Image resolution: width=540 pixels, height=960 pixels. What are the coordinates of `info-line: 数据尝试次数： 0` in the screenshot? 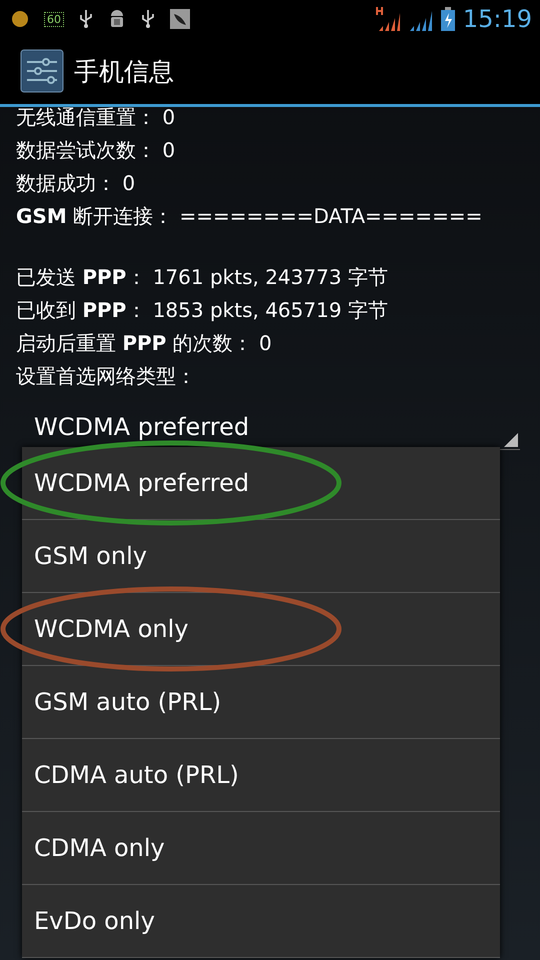 It's located at (96, 150).